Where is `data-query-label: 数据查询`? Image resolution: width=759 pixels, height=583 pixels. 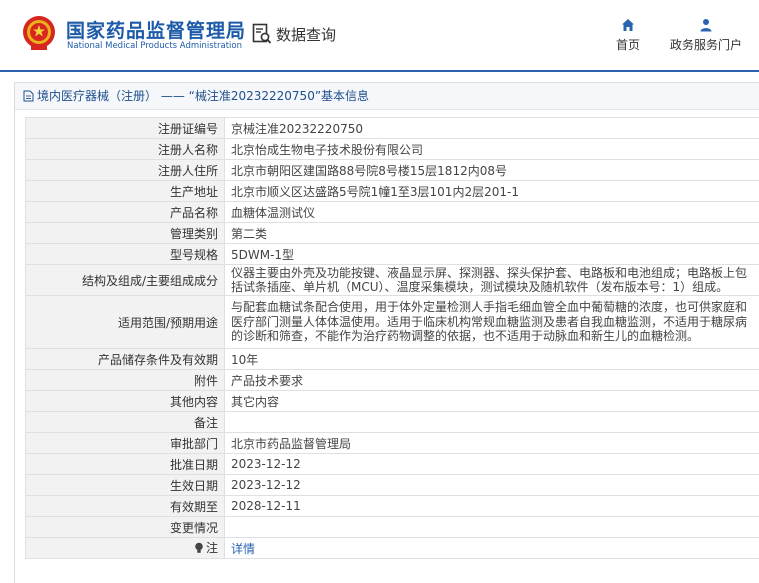 data-query-label: 数据查询 is located at coordinates (306, 34).